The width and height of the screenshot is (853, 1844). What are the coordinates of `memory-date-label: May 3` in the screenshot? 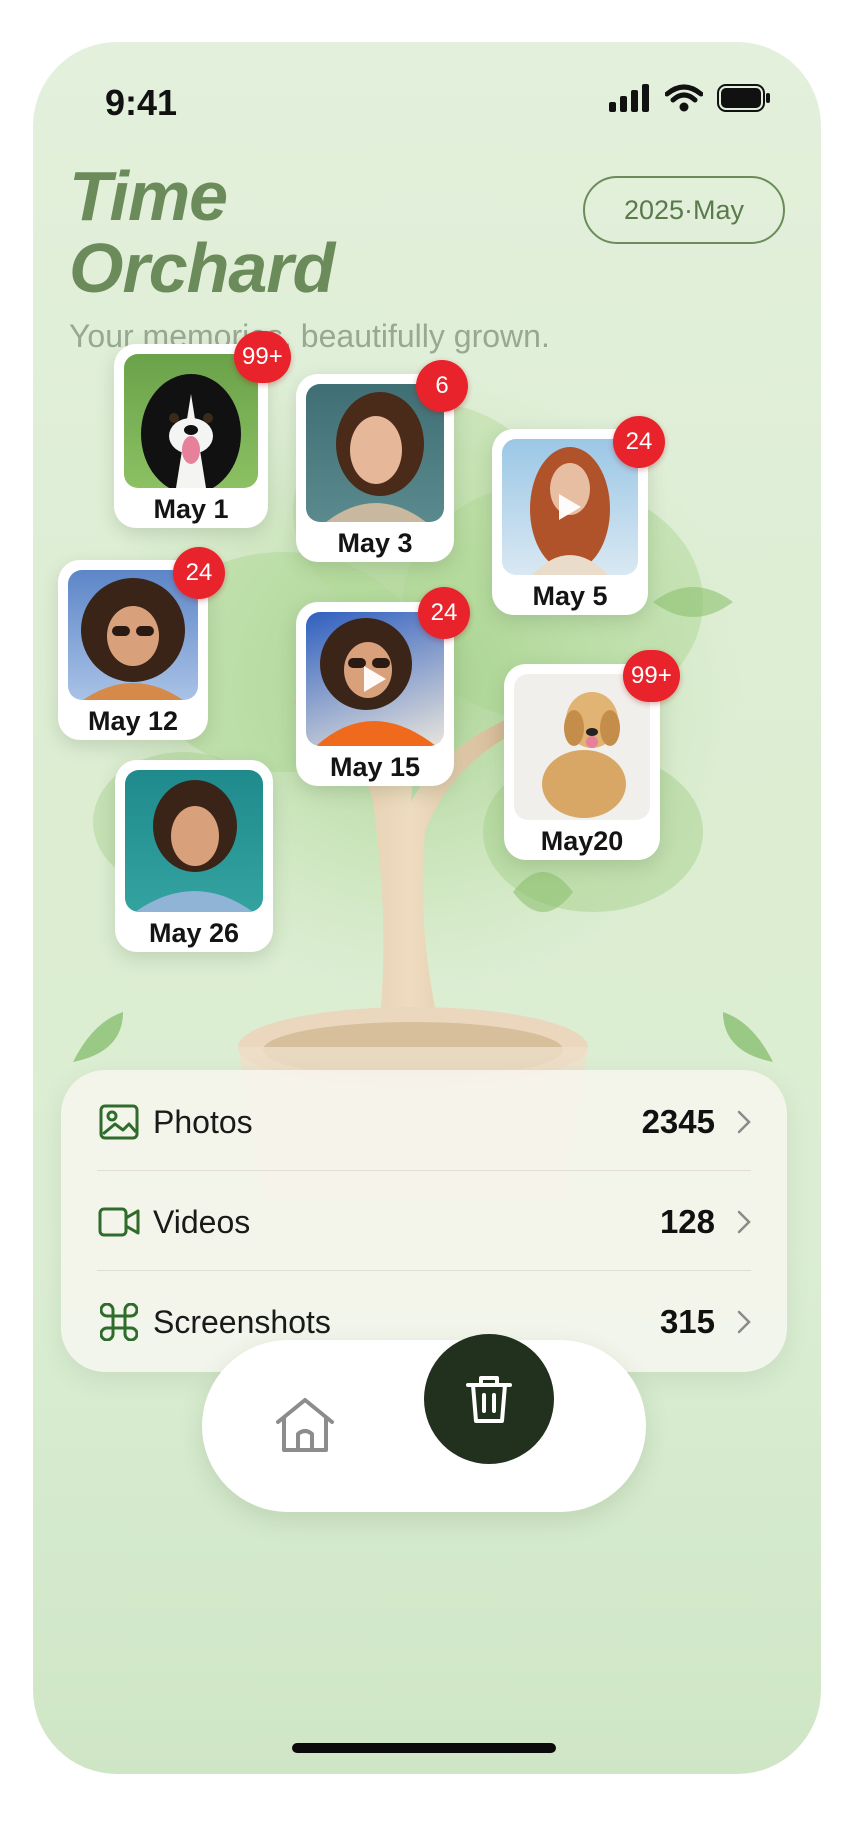 It's located at (375, 543).